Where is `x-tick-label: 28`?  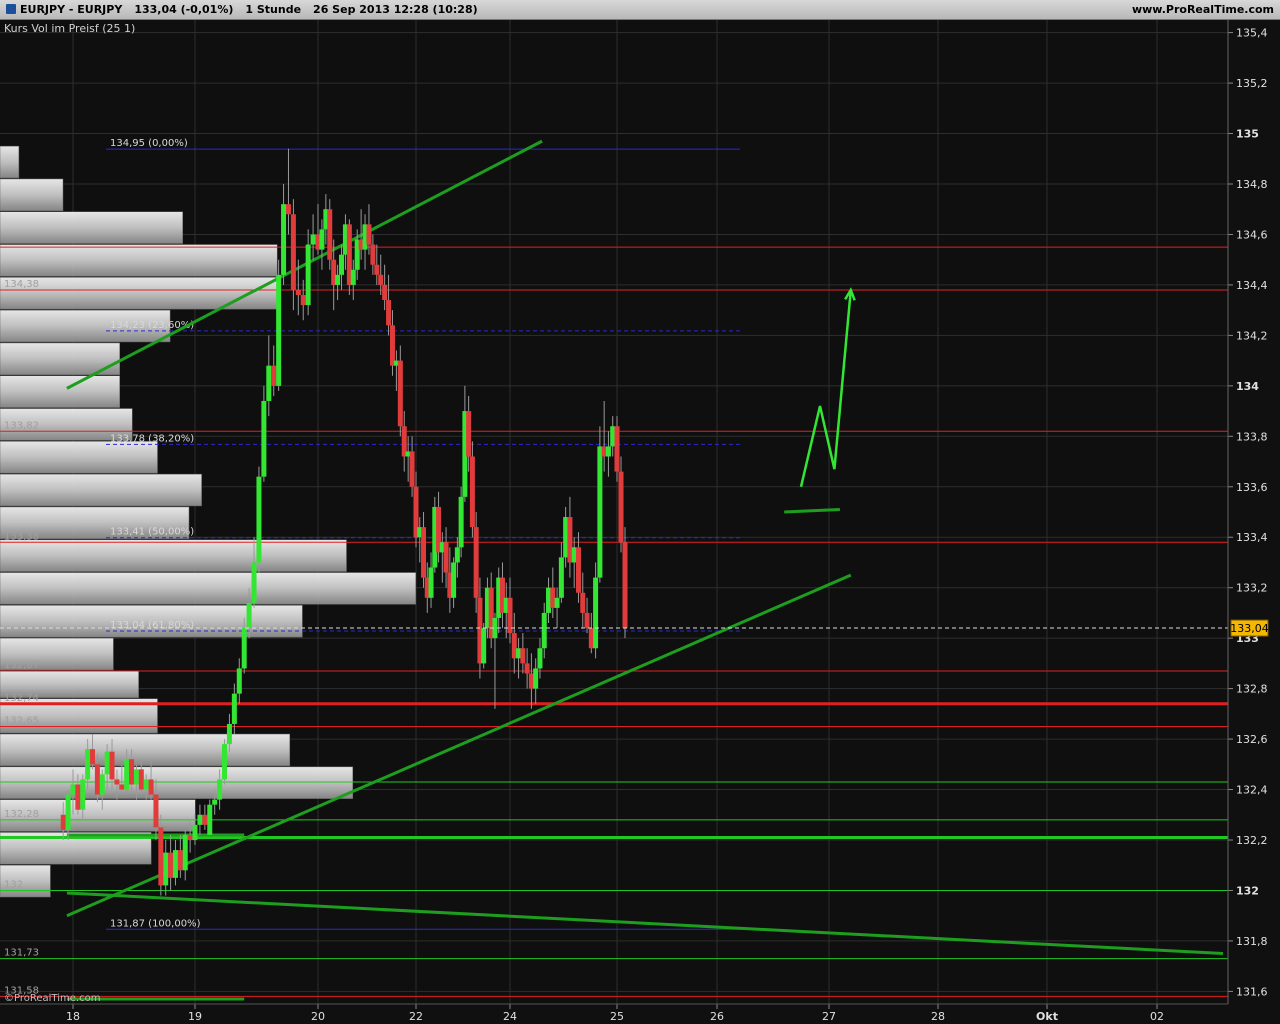
x-tick-label: 28 is located at coordinates (938, 1016).